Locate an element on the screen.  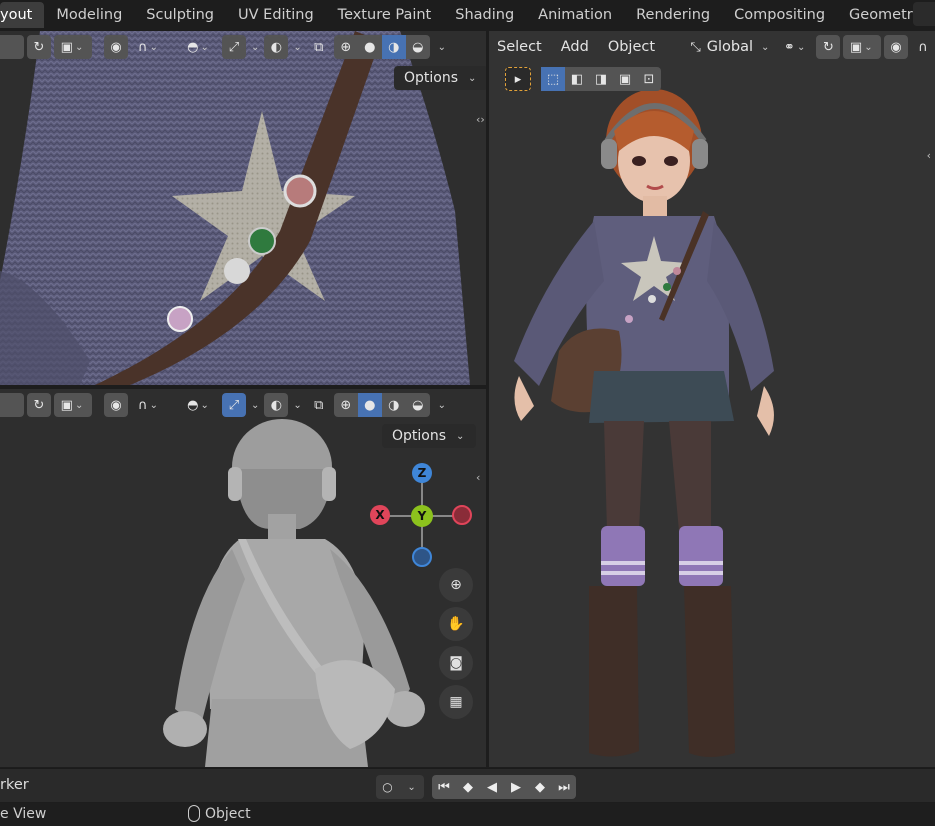
gizmo-z-label: Z is located at coordinates (422, 473).